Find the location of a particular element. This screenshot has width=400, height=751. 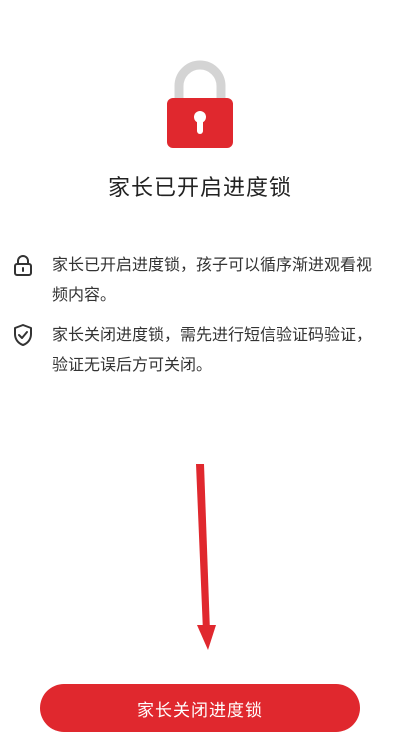

shield-check-icon is located at coordinates (23, 335).